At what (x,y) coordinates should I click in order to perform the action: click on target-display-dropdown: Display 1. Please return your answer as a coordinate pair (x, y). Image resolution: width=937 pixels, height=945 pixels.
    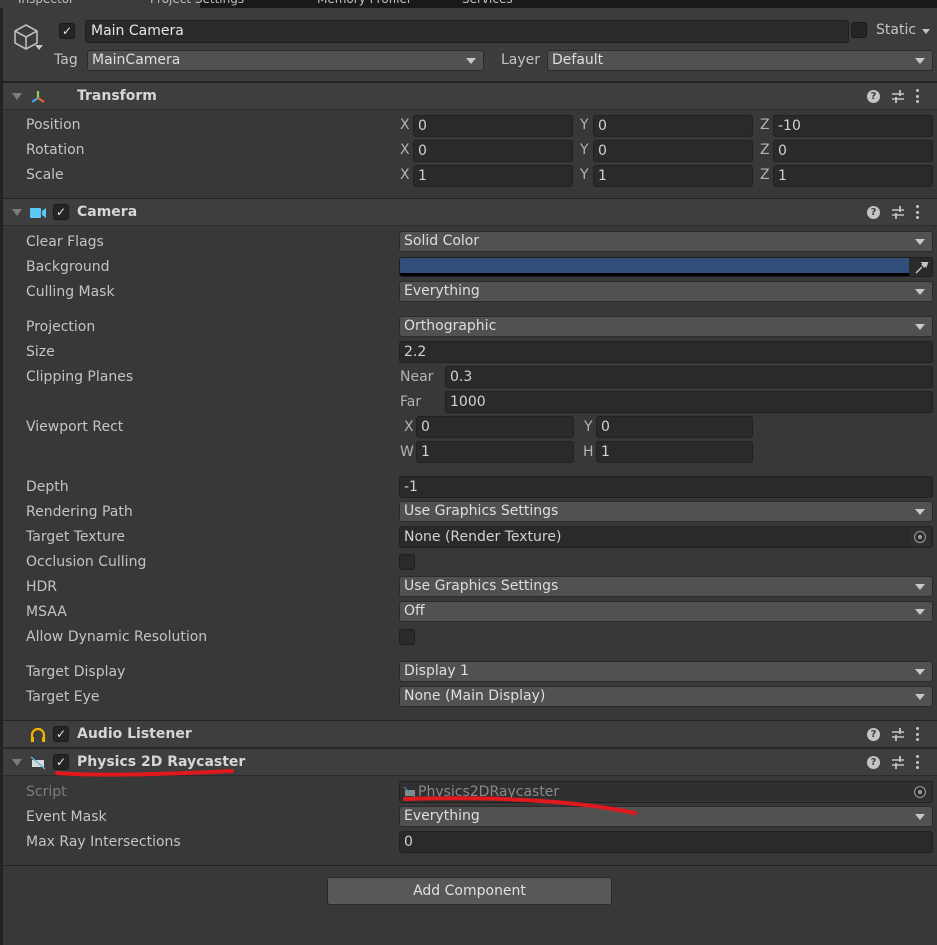
    Looking at the image, I should click on (666, 671).